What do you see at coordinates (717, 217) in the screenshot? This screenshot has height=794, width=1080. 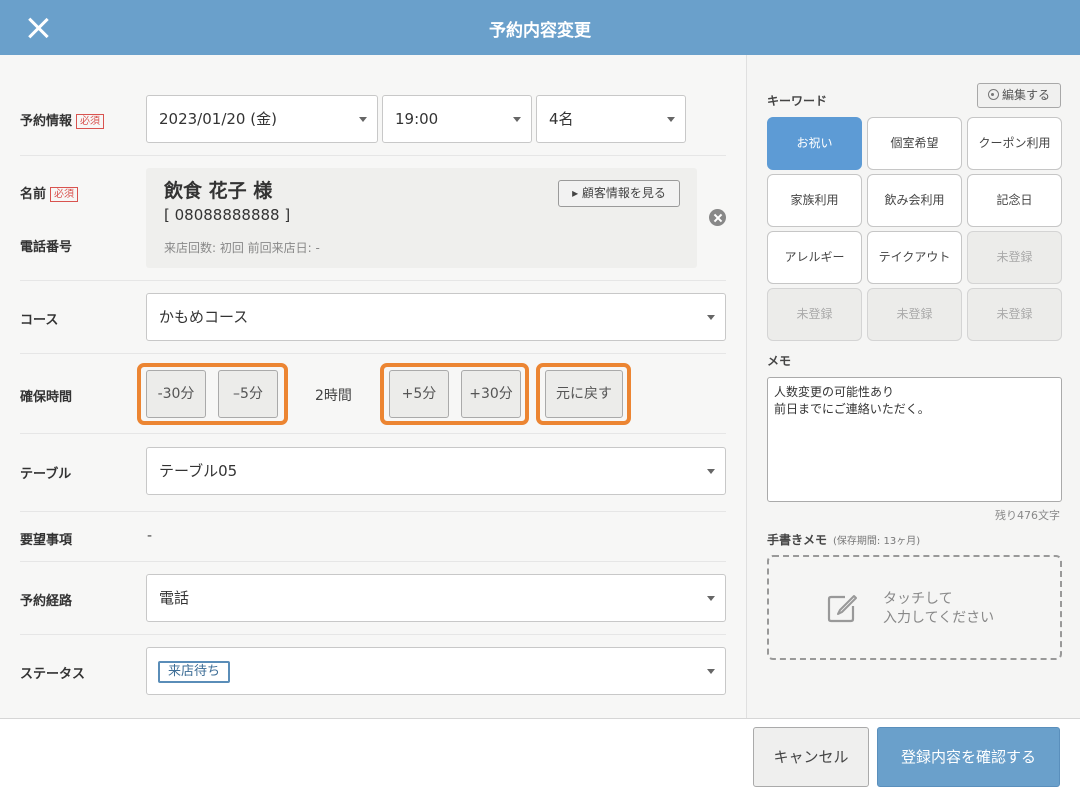 I see `clear-customer-icon` at bounding box center [717, 217].